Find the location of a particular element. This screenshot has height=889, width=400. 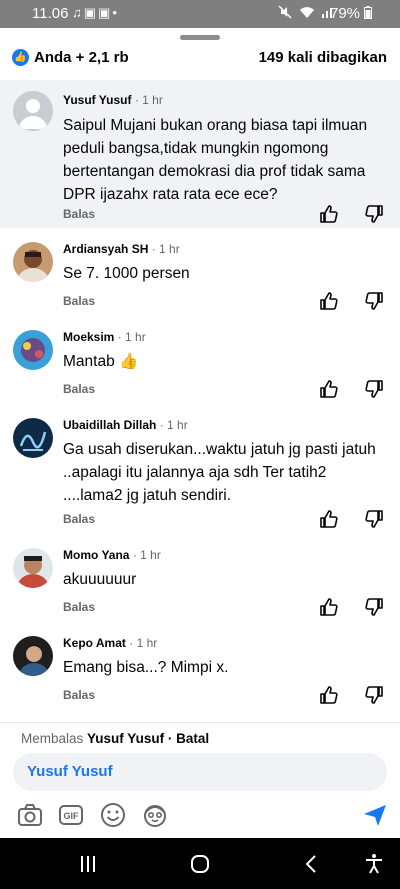

calligraphy-photo is located at coordinates (33, 438).